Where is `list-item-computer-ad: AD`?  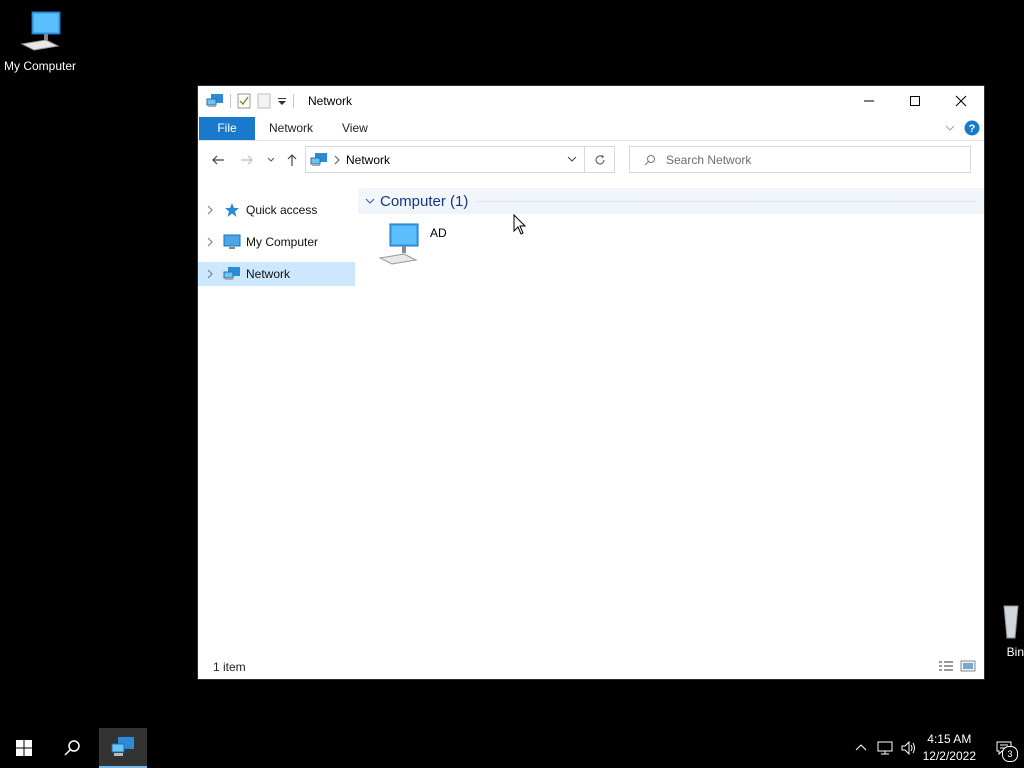 list-item-computer-ad: AD is located at coordinates (428, 245).